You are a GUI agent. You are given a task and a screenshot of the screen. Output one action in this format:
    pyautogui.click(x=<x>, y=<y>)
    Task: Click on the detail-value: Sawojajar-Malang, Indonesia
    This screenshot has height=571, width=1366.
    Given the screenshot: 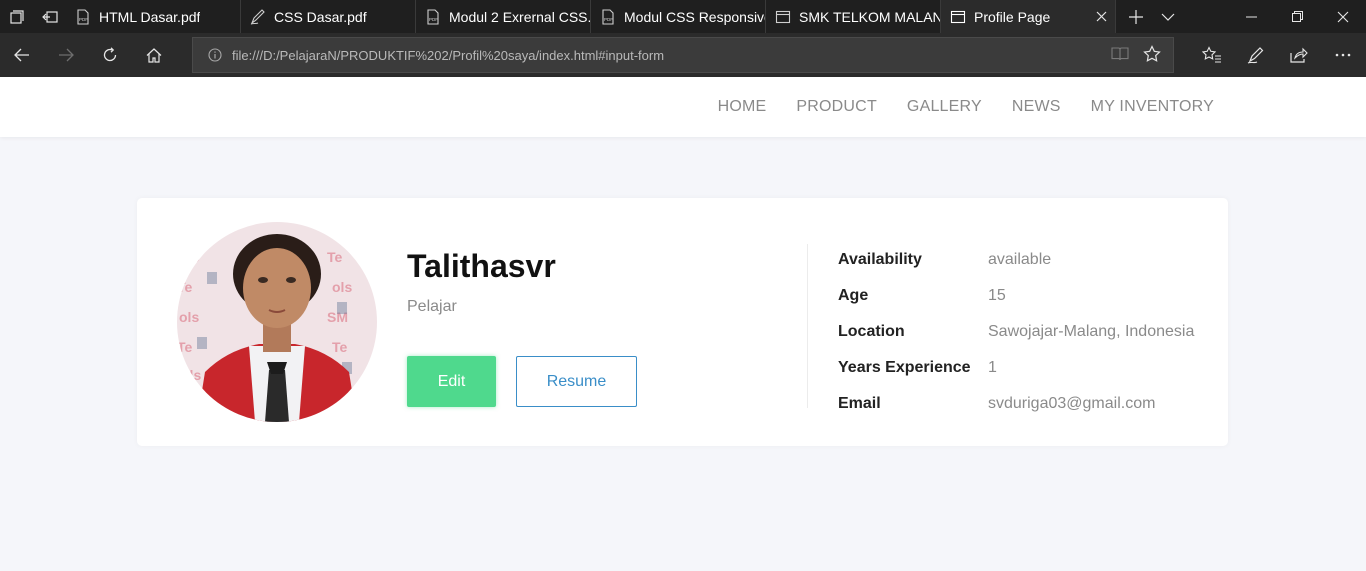 What is the action you would take?
    pyautogui.click(x=1091, y=331)
    